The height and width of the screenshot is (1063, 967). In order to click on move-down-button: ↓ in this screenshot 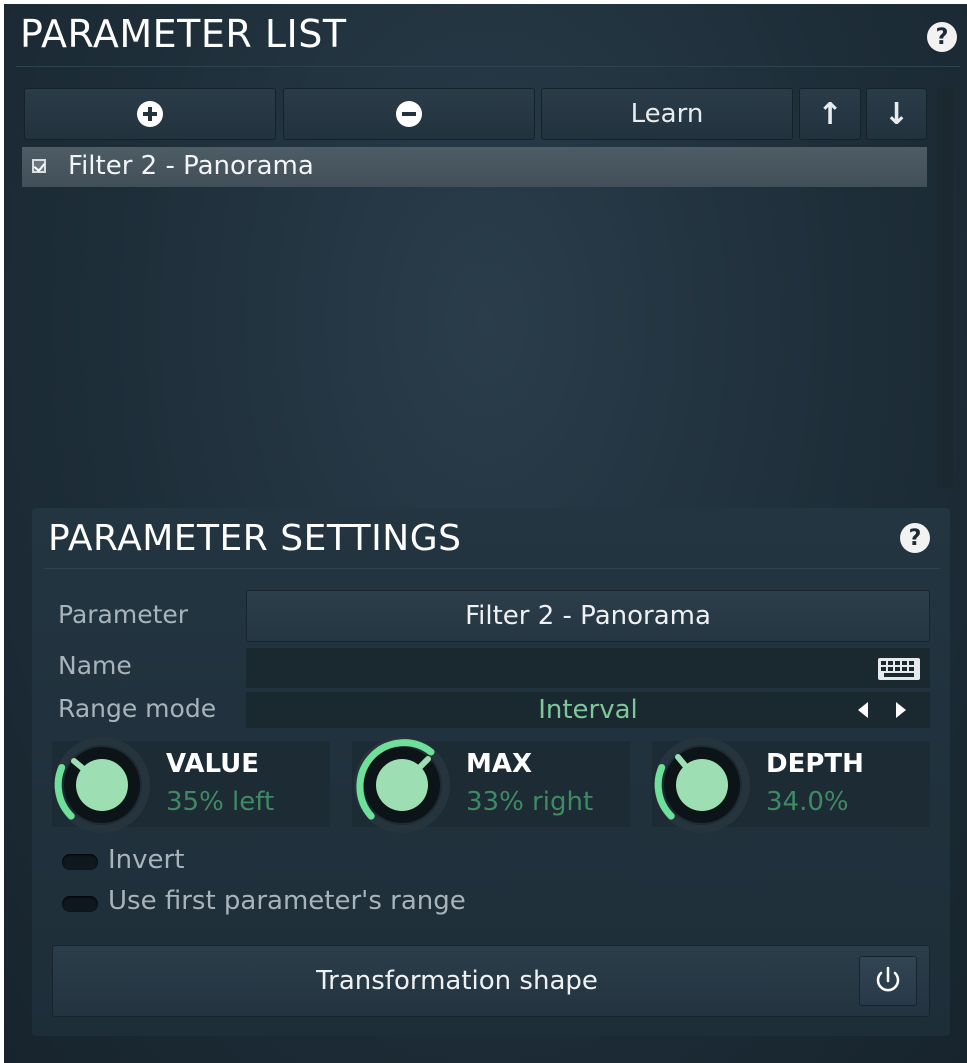, I will do `click(896, 114)`.